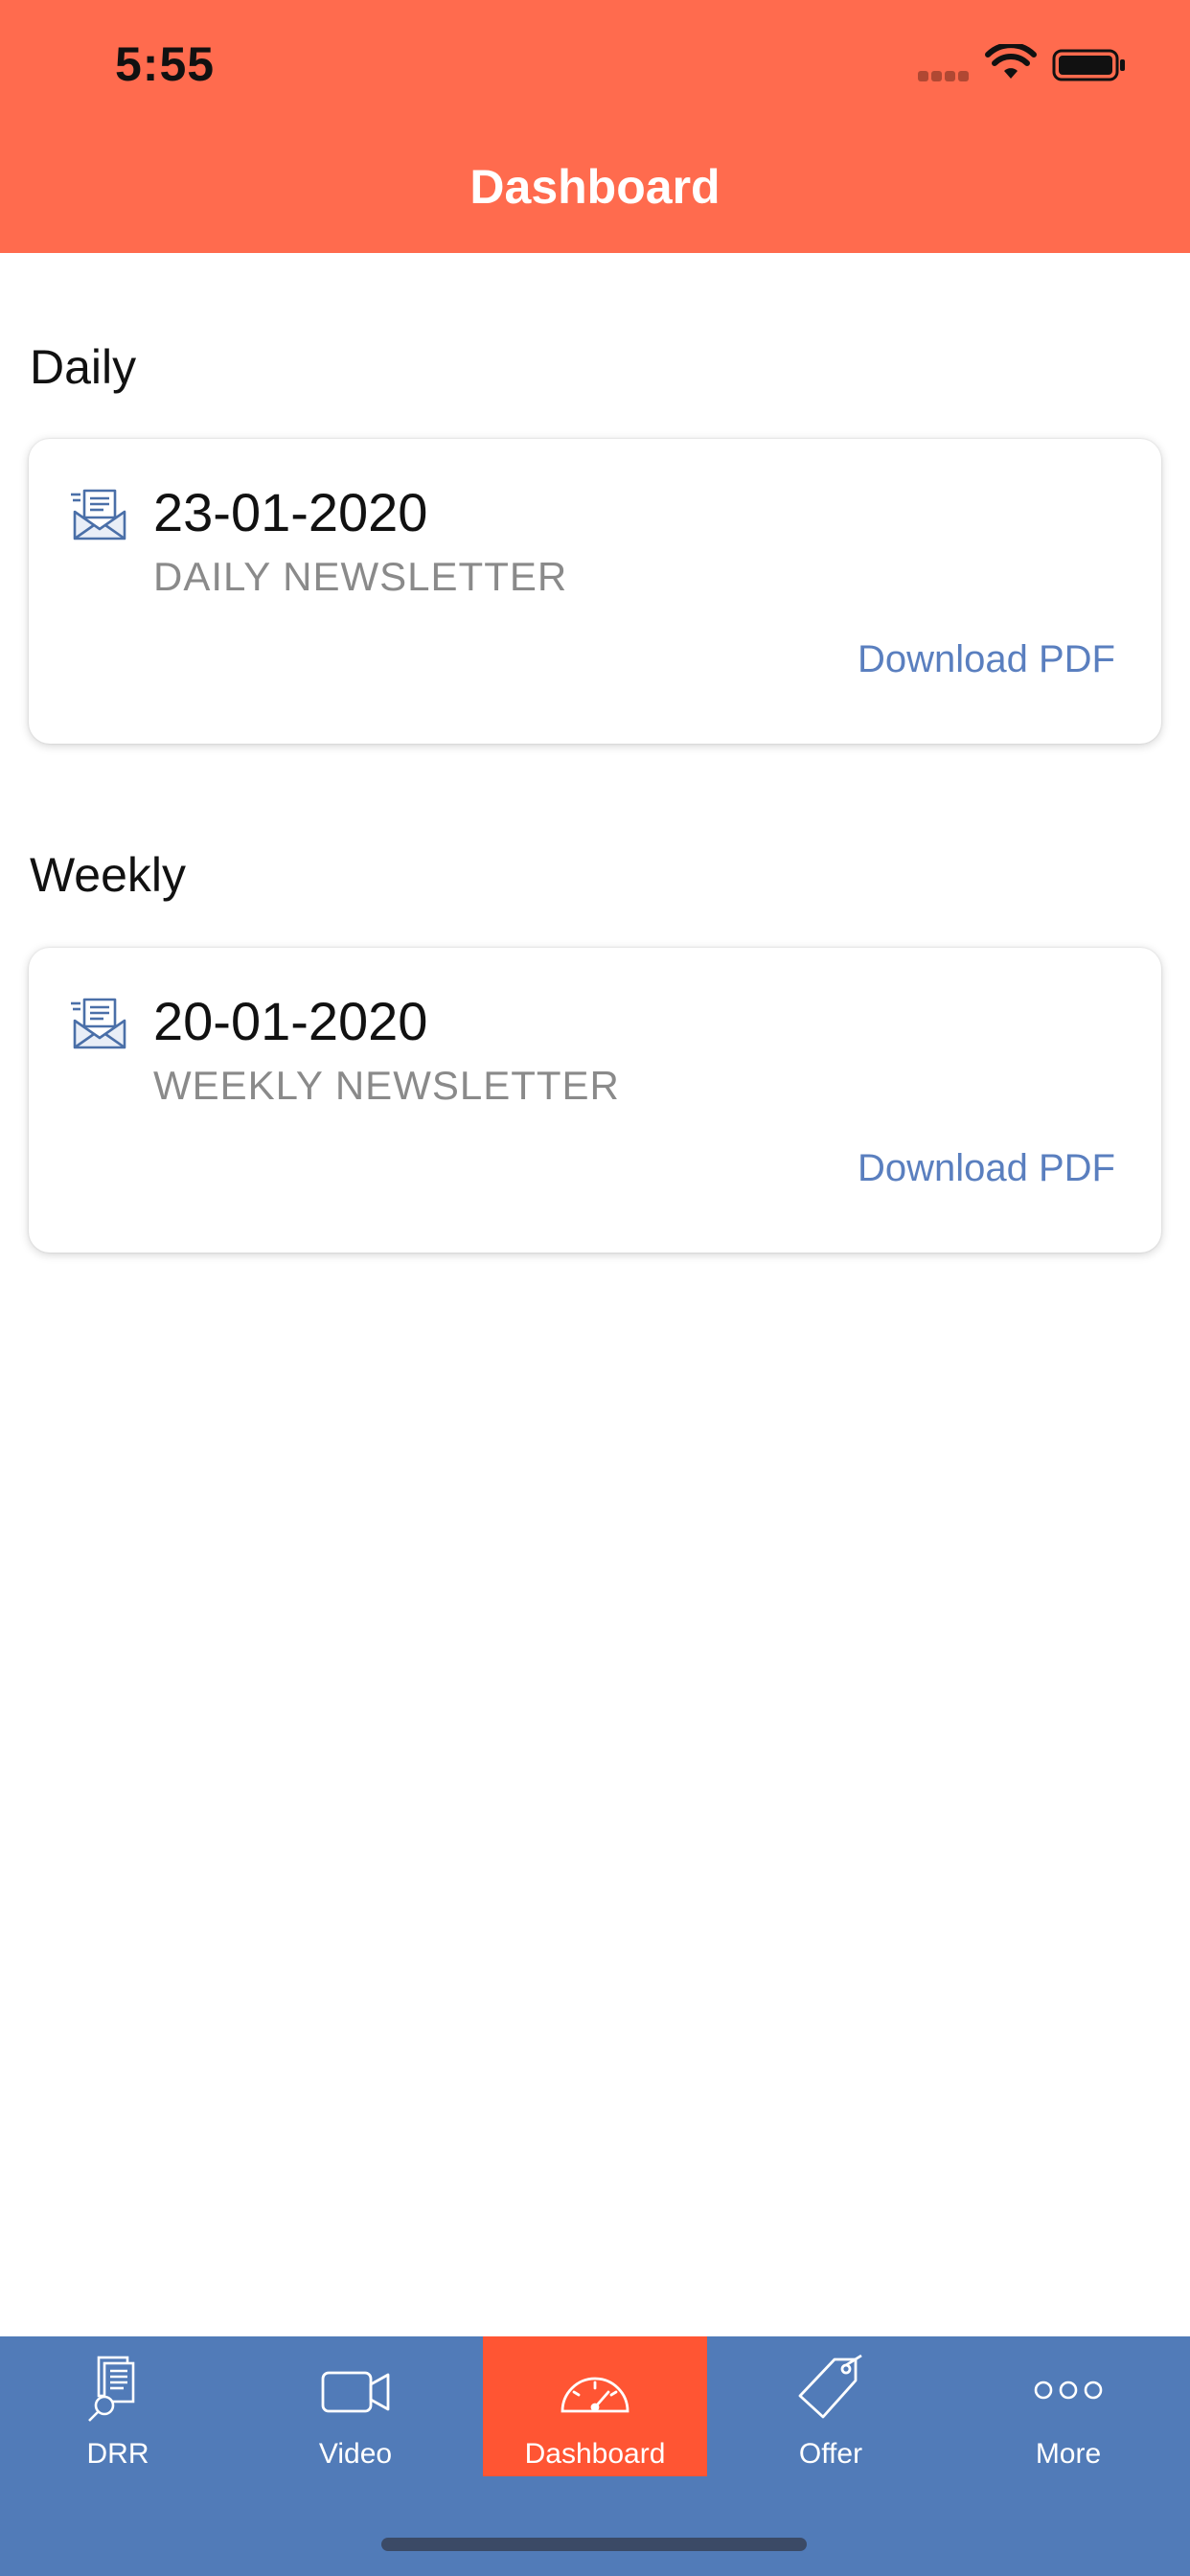 The height and width of the screenshot is (2576, 1190). What do you see at coordinates (1089, 65) in the screenshot?
I see `battery-icon` at bounding box center [1089, 65].